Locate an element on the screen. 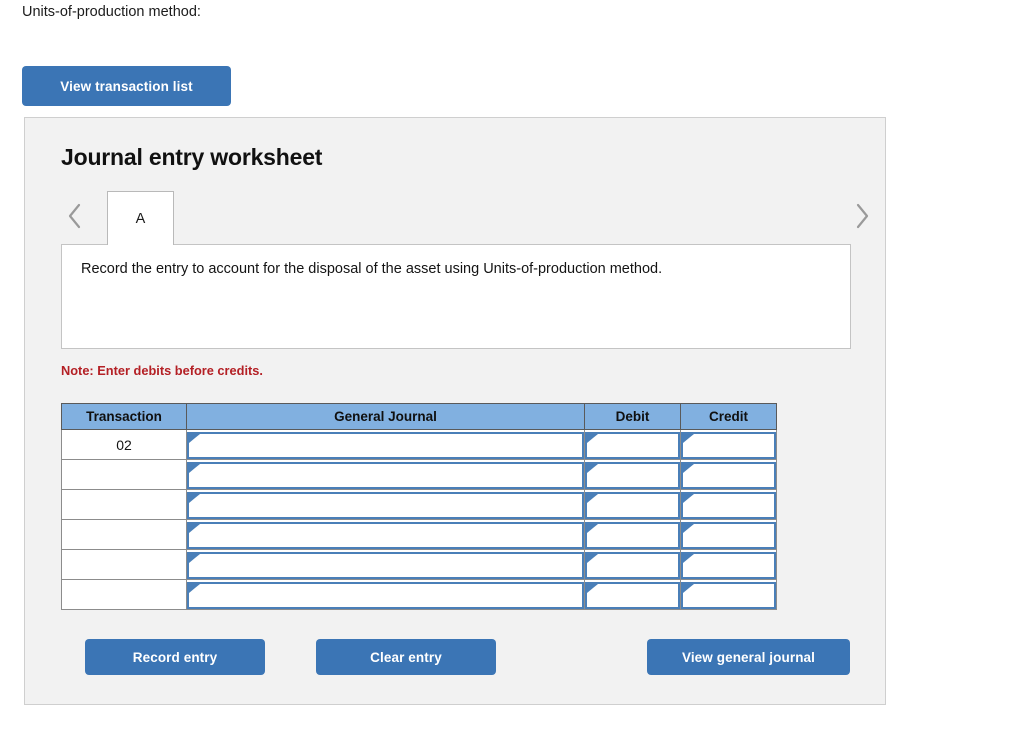 The width and height of the screenshot is (1024, 739). column-header-transaction: Transaction is located at coordinates (124, 416).